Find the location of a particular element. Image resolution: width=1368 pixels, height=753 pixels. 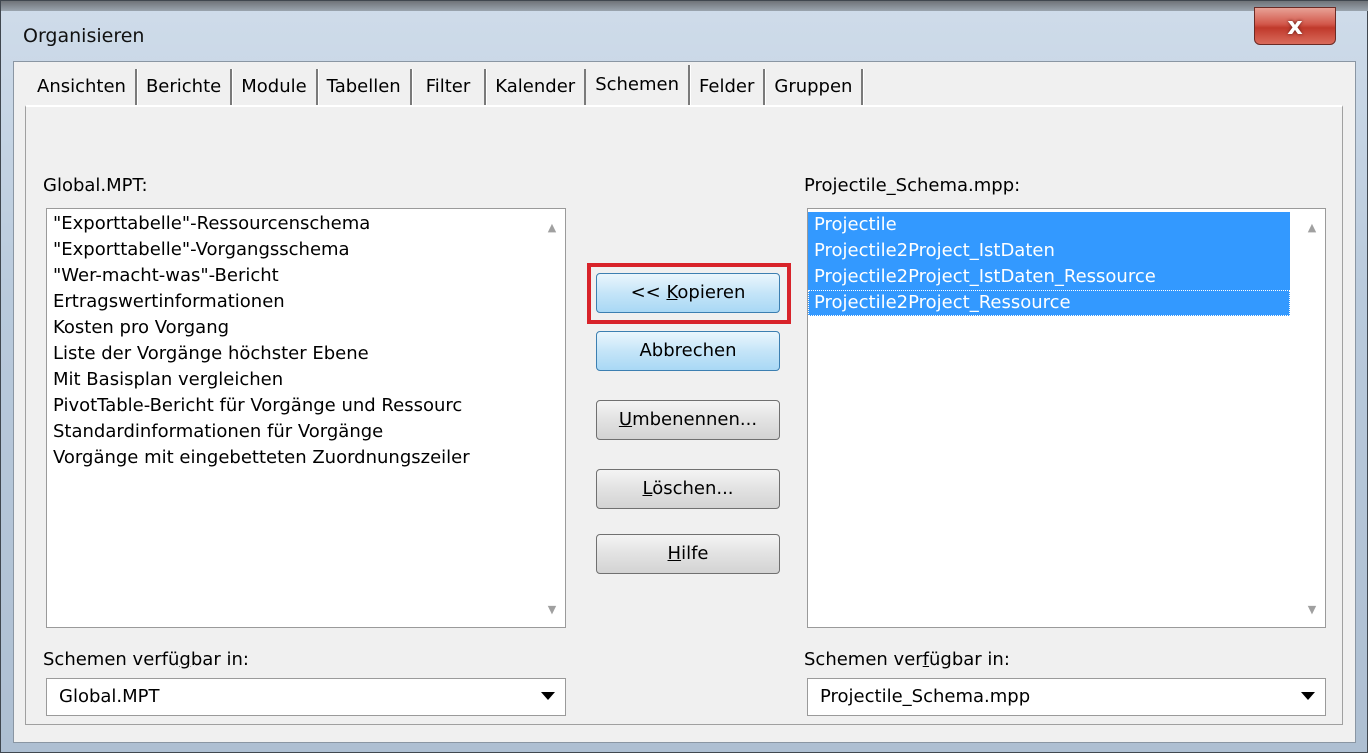

copy-button-highlight is located at coordinates (689, 293).